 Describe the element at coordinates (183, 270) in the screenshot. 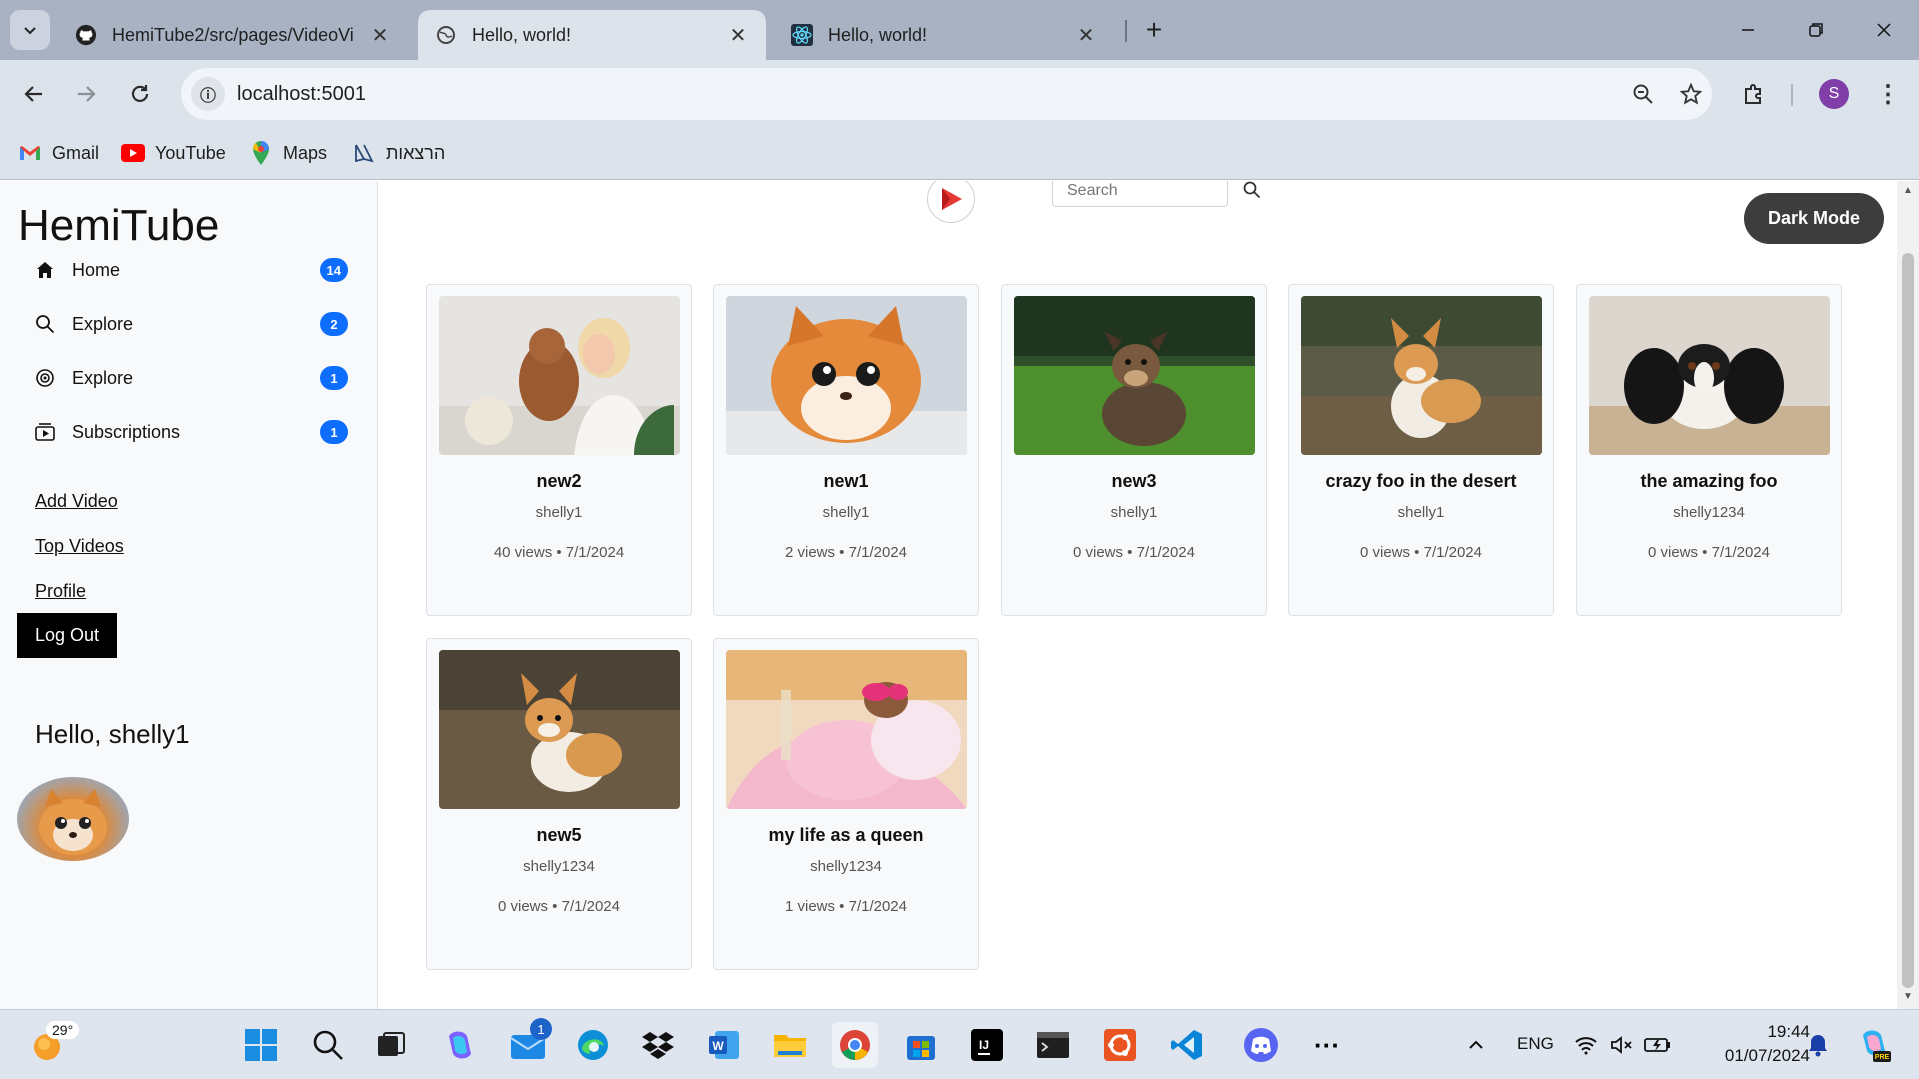

I see `sidebar-item-home: Home 14` at that location.